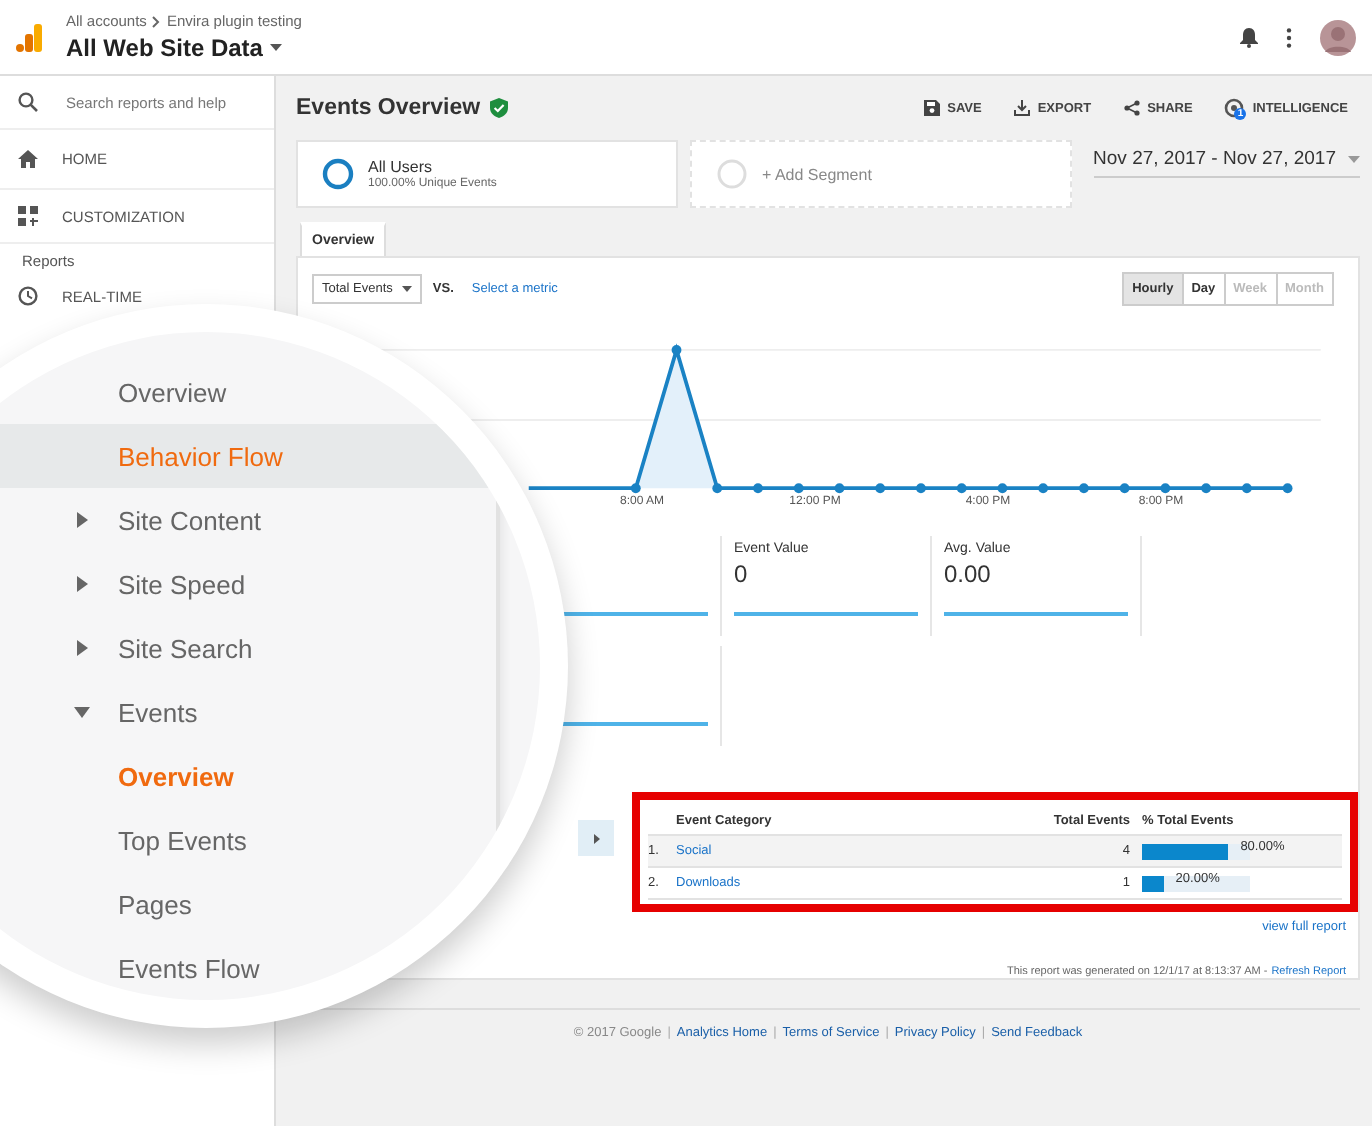 This screenshot has width=1372, height=1126. What do you see at coordinates (182, 840) in the screenshot?
I see `nav-link: Top Events` at bounding box center [182, 840].